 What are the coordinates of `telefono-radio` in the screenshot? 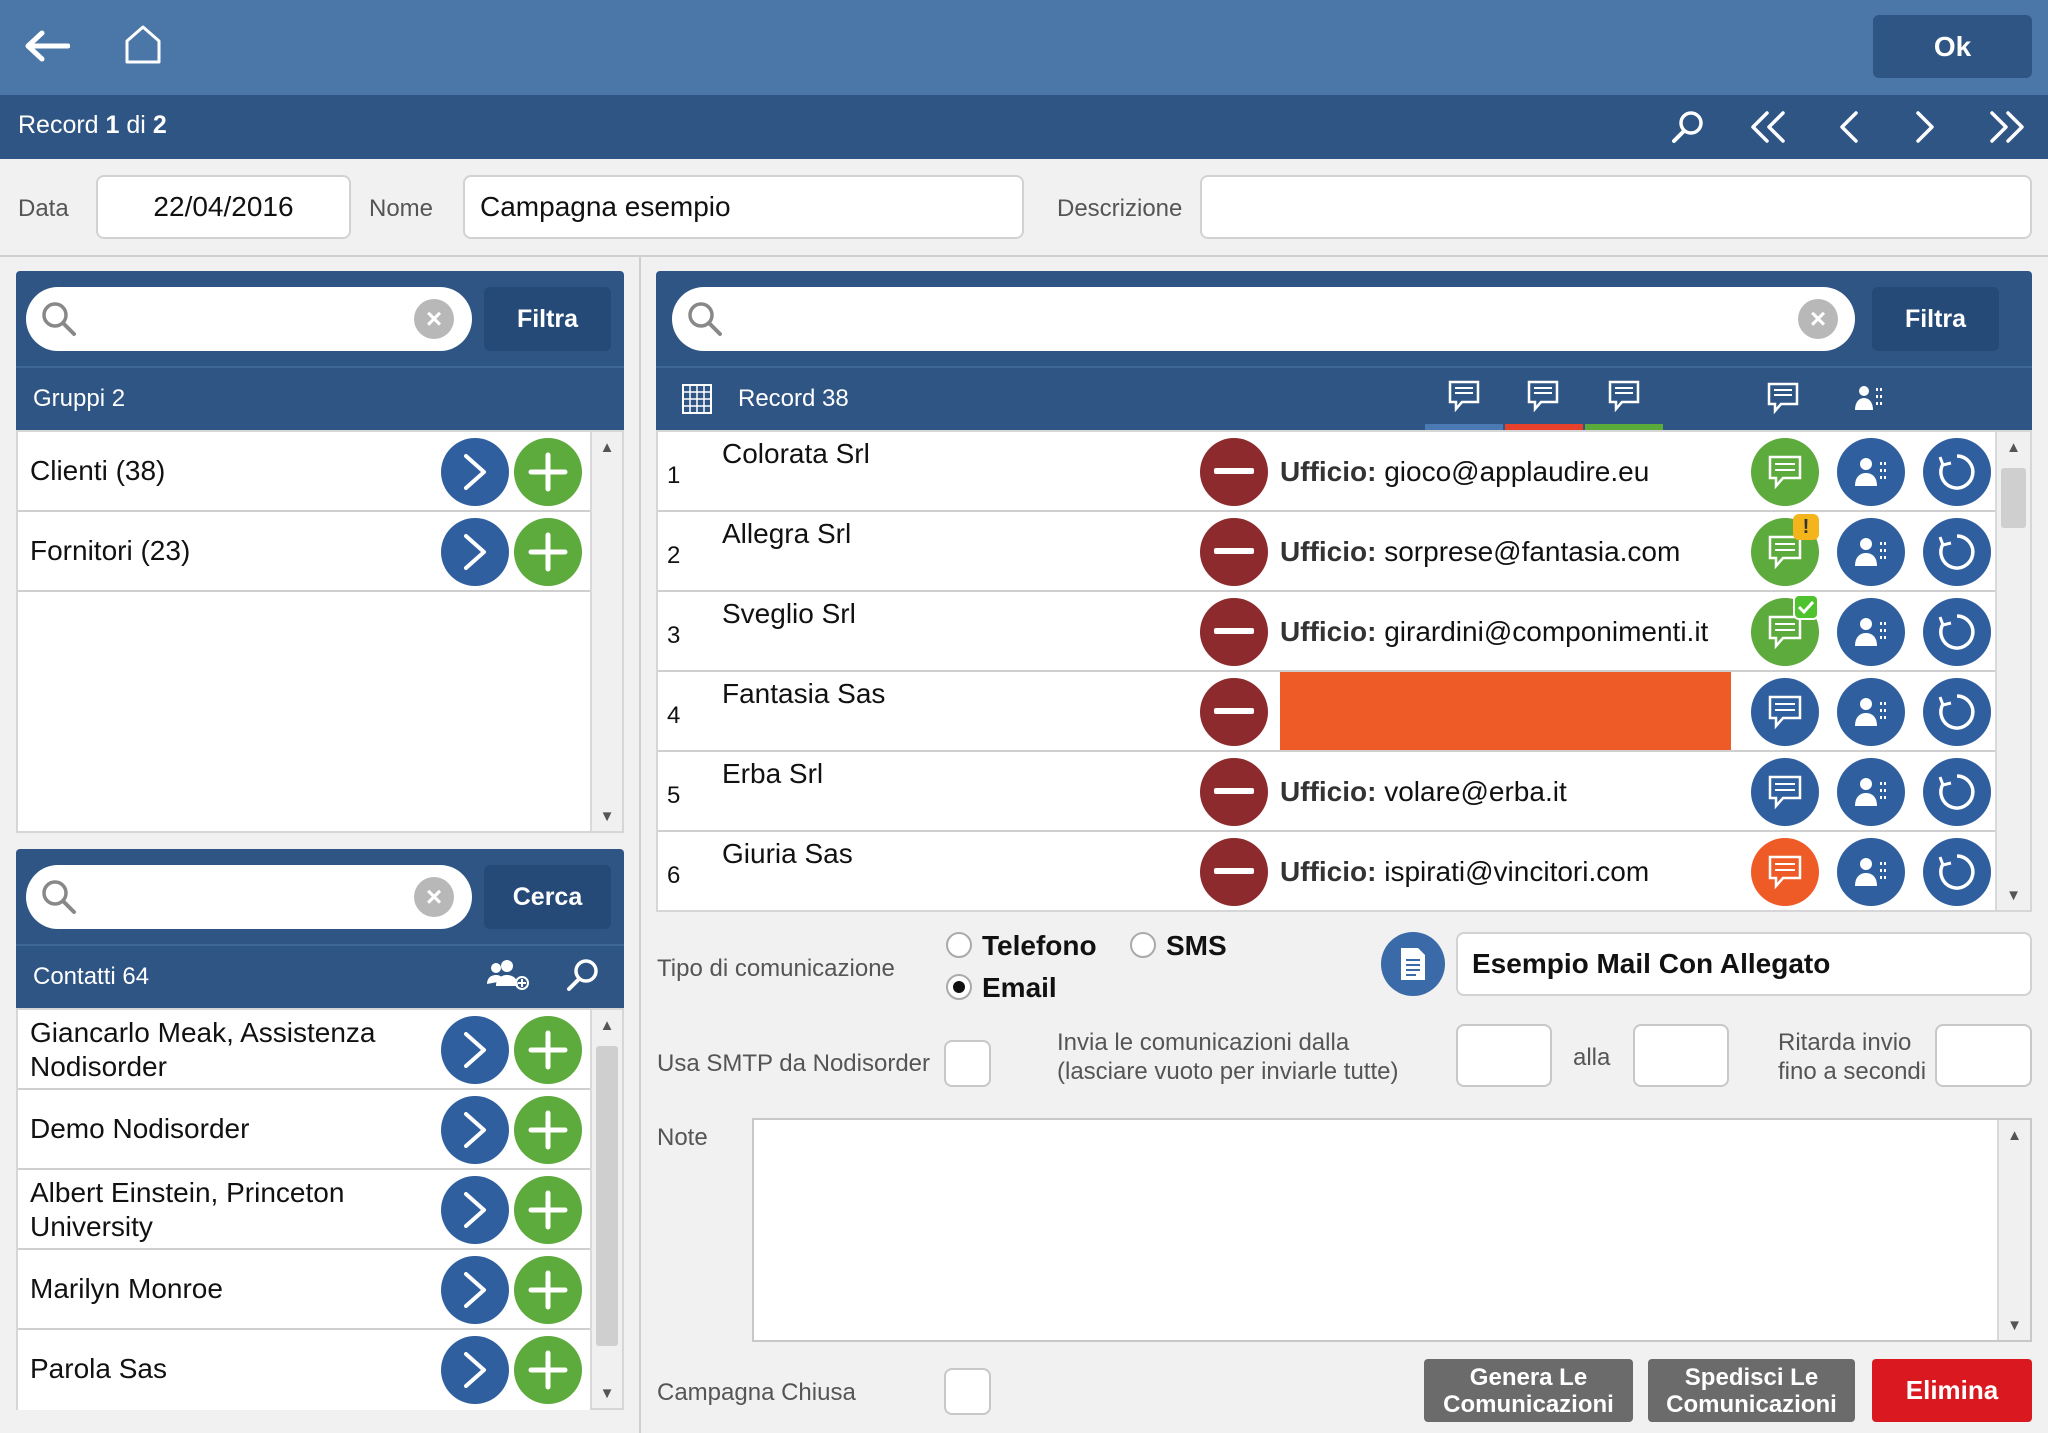 It's located at (959, 945).